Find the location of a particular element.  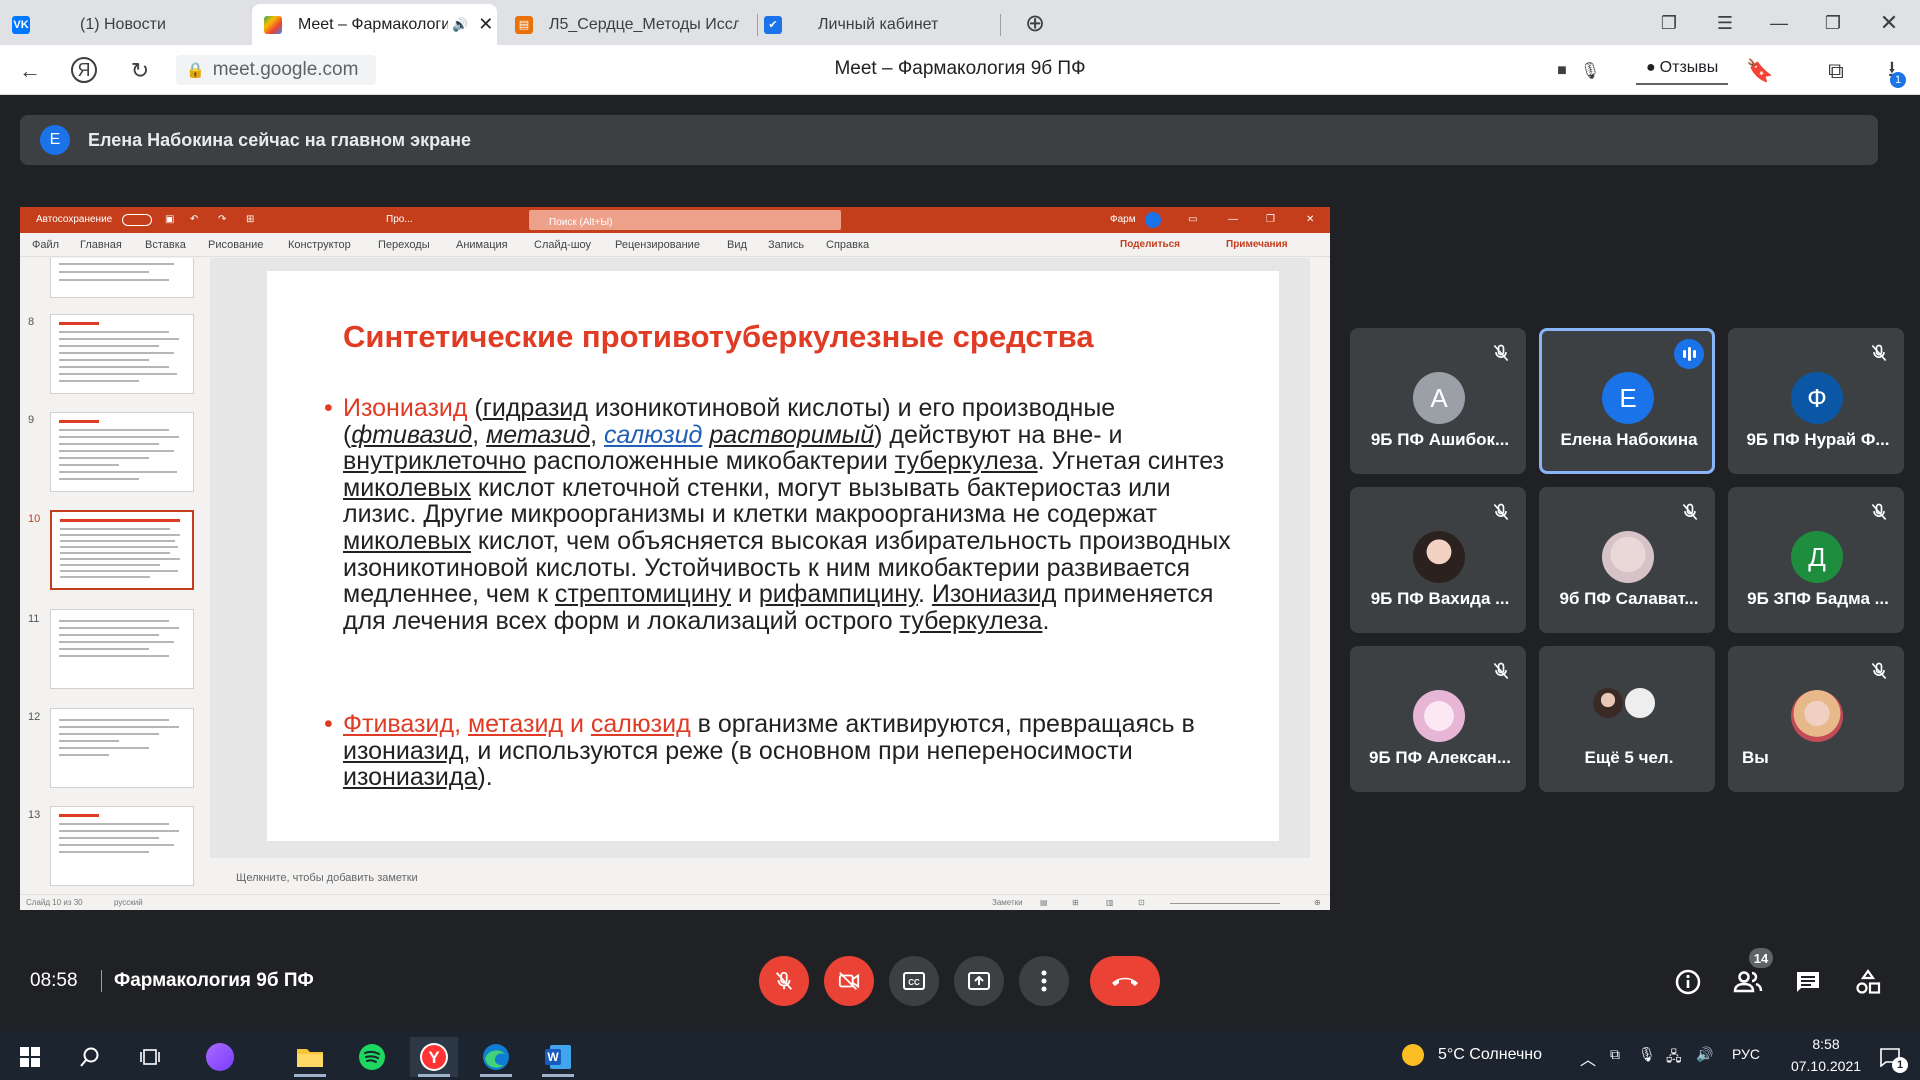

notes-pane: Щелкните, чтобы добавить заметки is located at coordinates (765, 876).